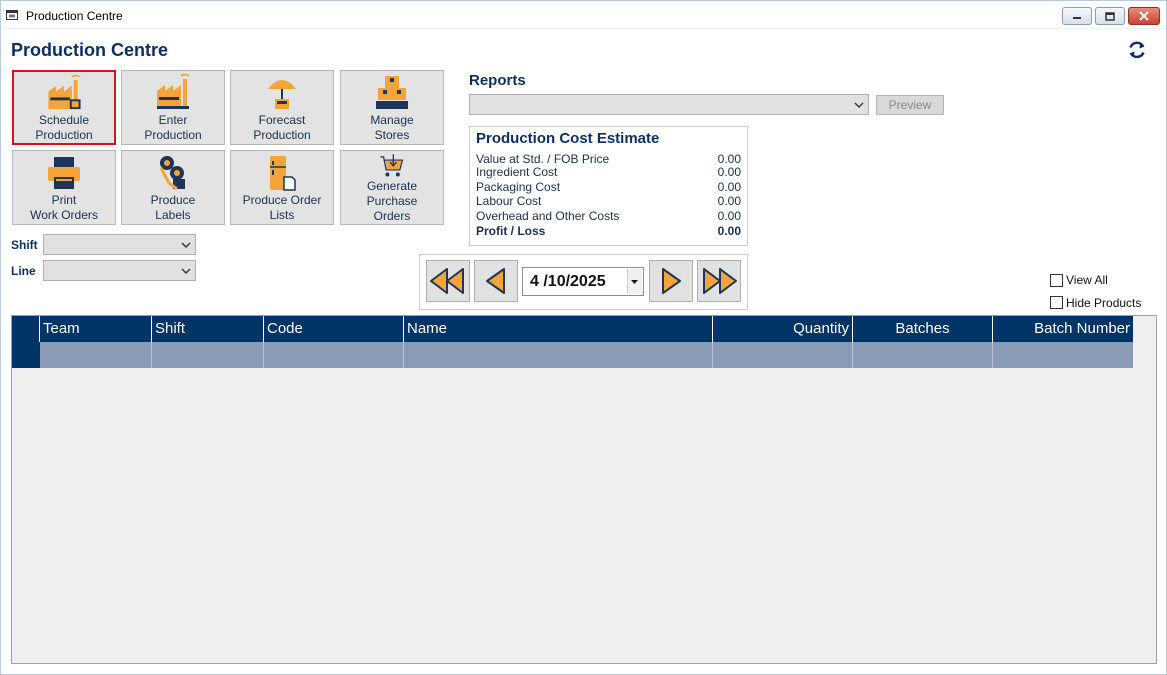 The width and height of the screenshot is (1167, 675). Describe the element at coordinates (282, 94) in the screenshot. I see `umbrella-forecast-icon` at that location.